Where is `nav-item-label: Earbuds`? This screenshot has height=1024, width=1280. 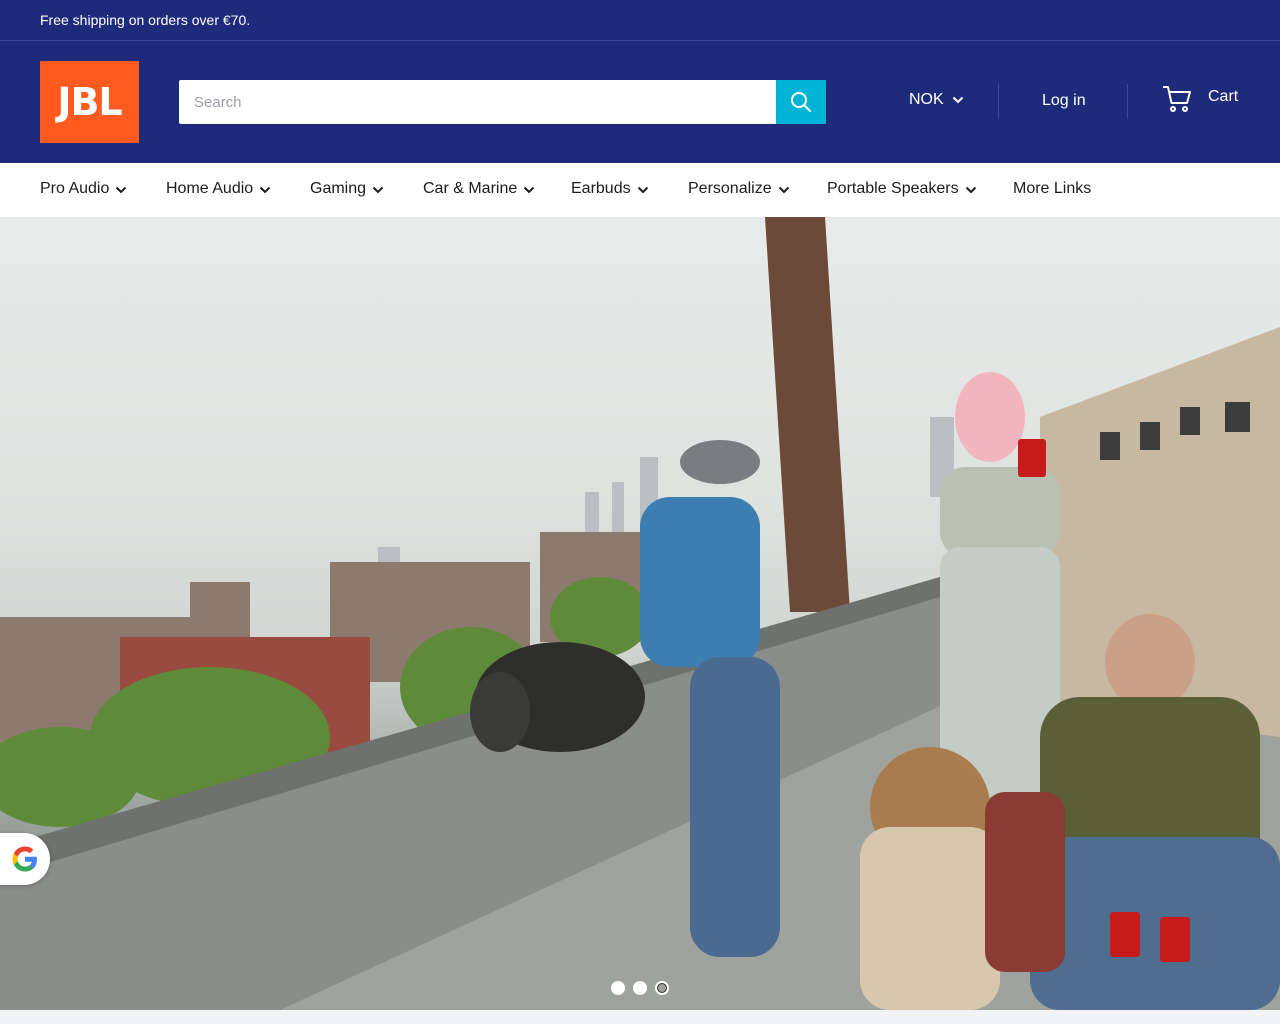
nav-item-label: Earbuds is located at coordinates (601, 188).